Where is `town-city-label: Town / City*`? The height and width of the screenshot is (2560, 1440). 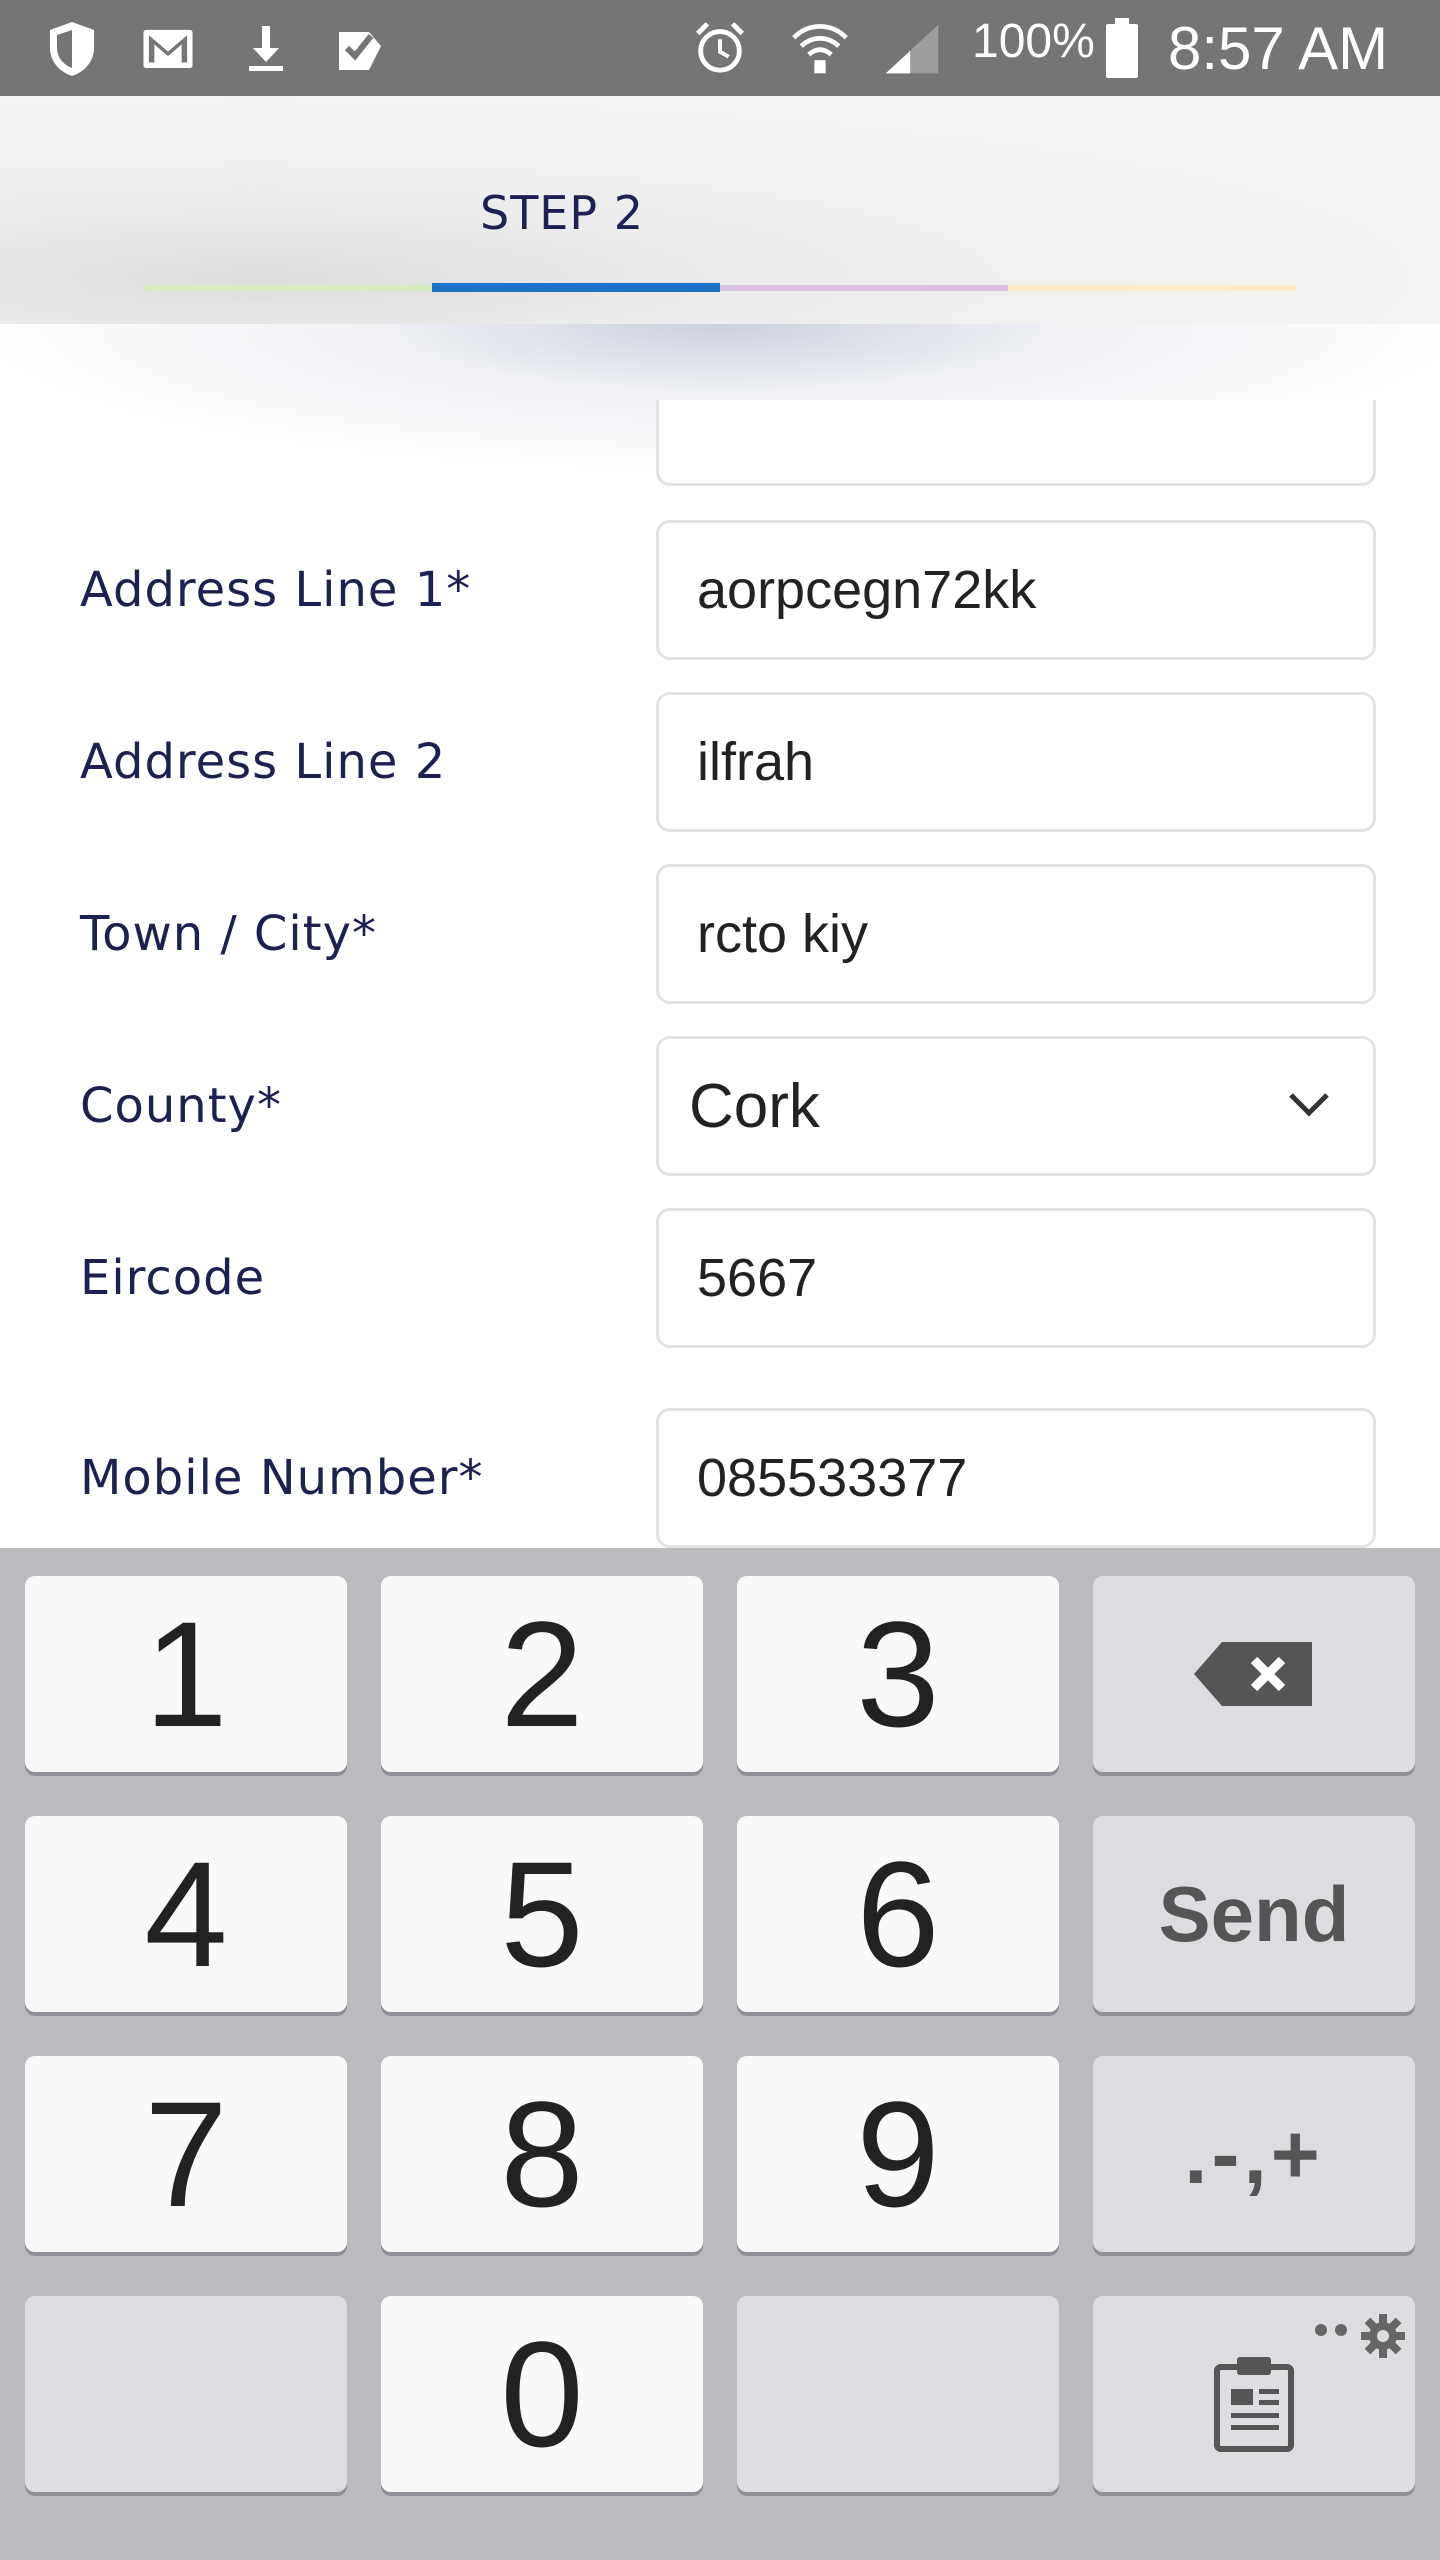
town-city-label: Town / City* is located at coordinates (228, 934).